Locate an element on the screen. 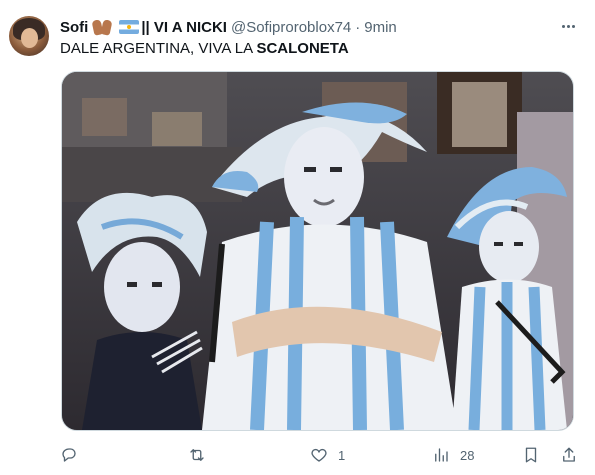 This screenshot has height=475, width=595. reply-icon is located at coordinates (69, 455).